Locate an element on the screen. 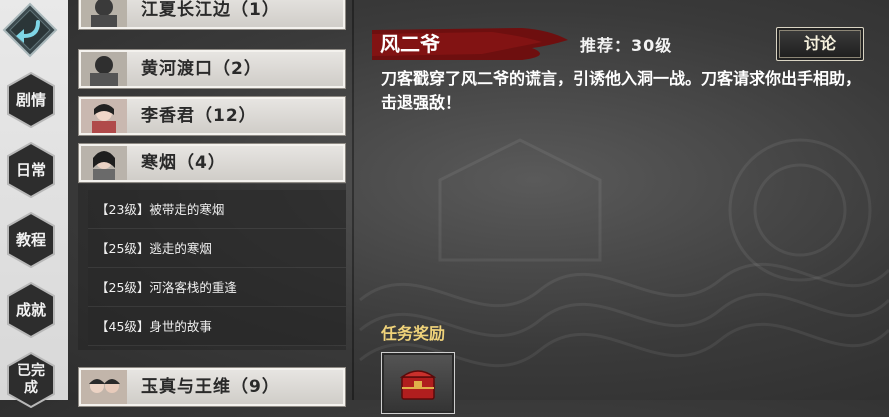 This screenshot has width=889, height=417. subquest-item: 【45级】身世的故事 is located at coordinates (217, 326).